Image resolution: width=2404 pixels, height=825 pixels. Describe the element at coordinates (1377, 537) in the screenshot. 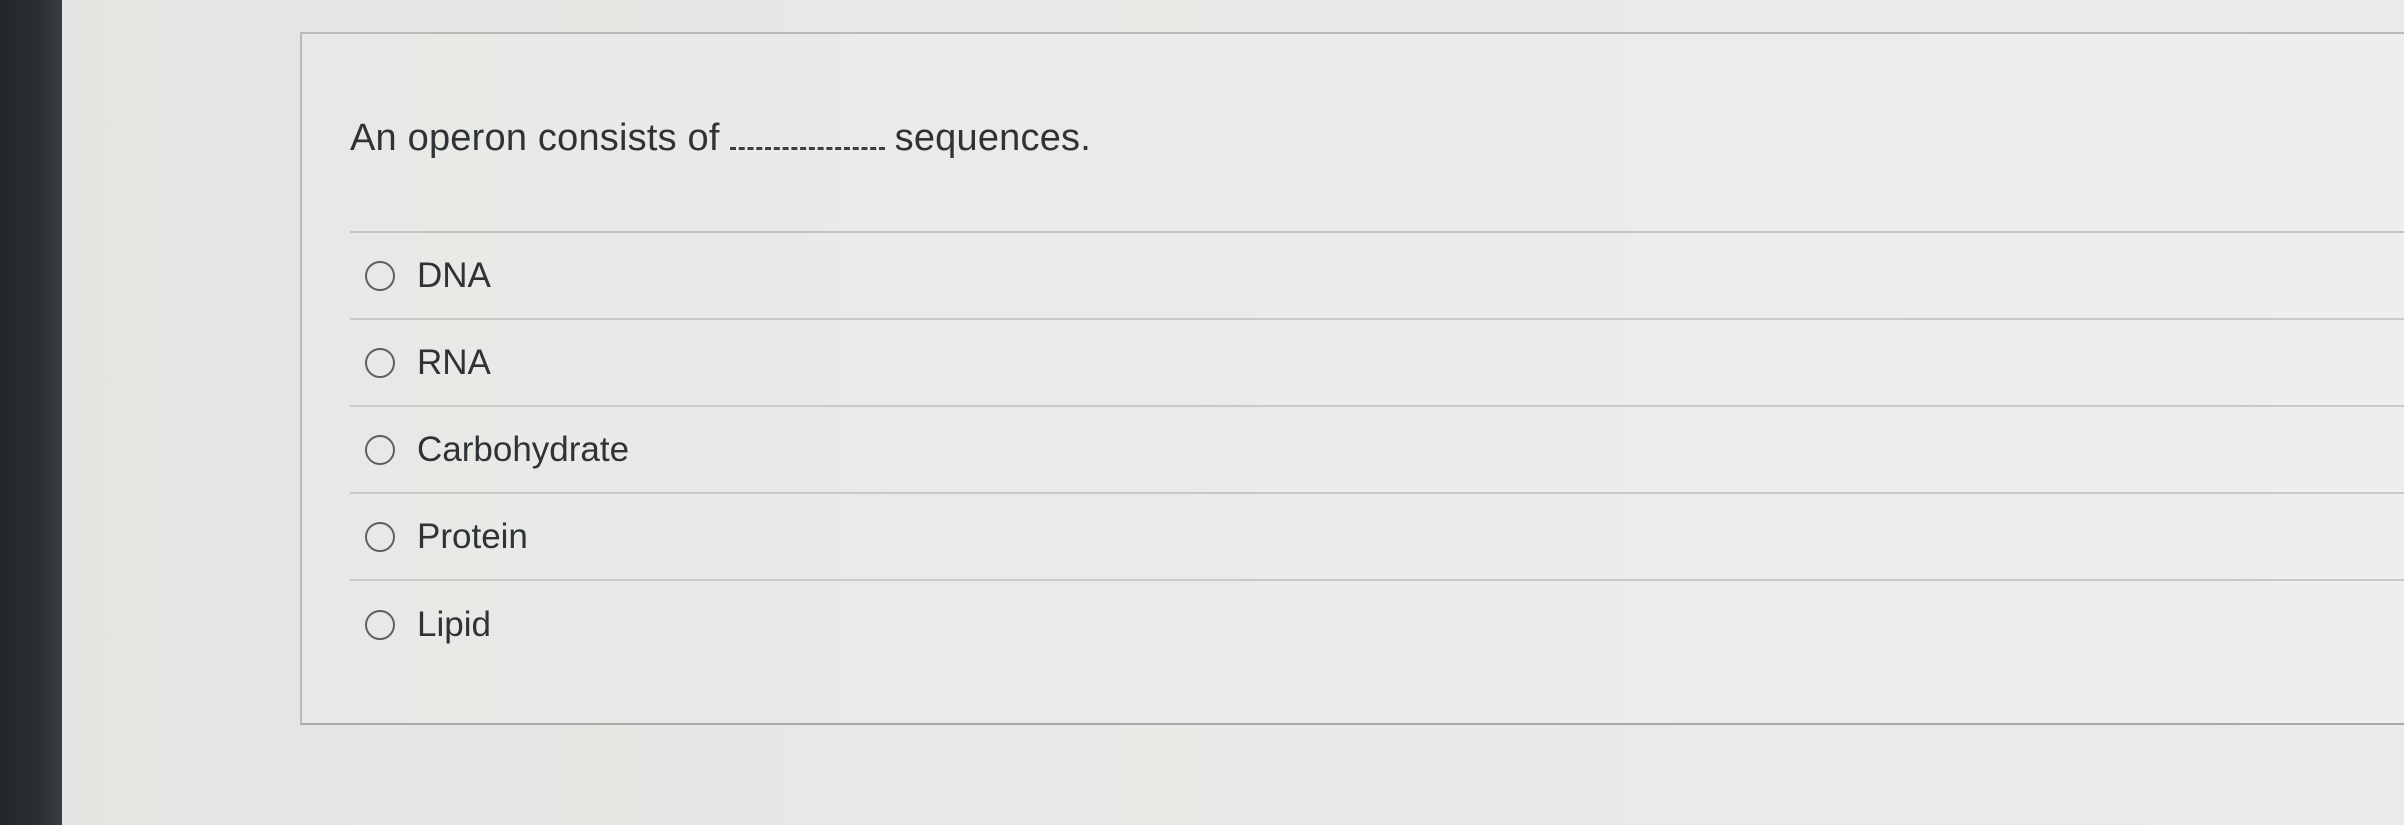

I see `option-protein: Protein` at that location.